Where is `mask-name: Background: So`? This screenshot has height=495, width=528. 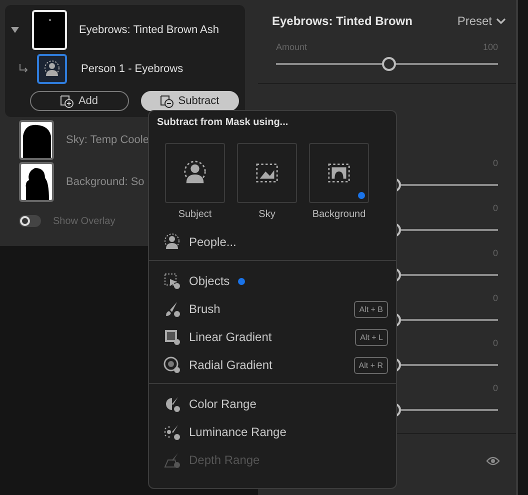 mask-name: Background: So is located at coordinates (105, 182).